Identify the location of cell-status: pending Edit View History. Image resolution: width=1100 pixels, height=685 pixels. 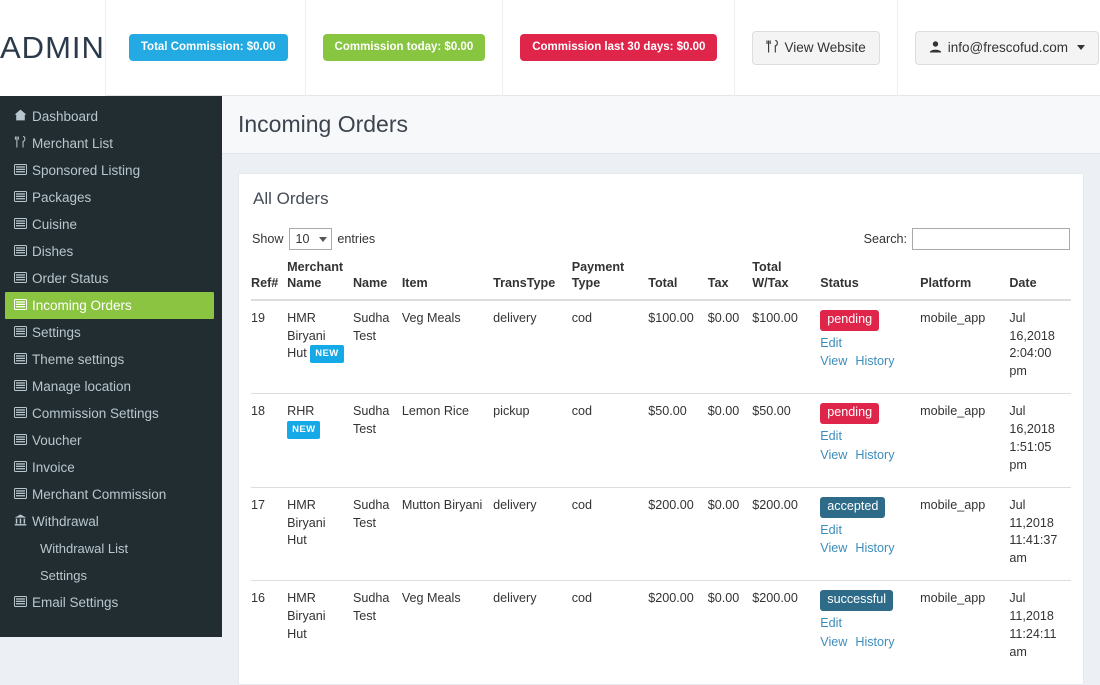
(870, 347).